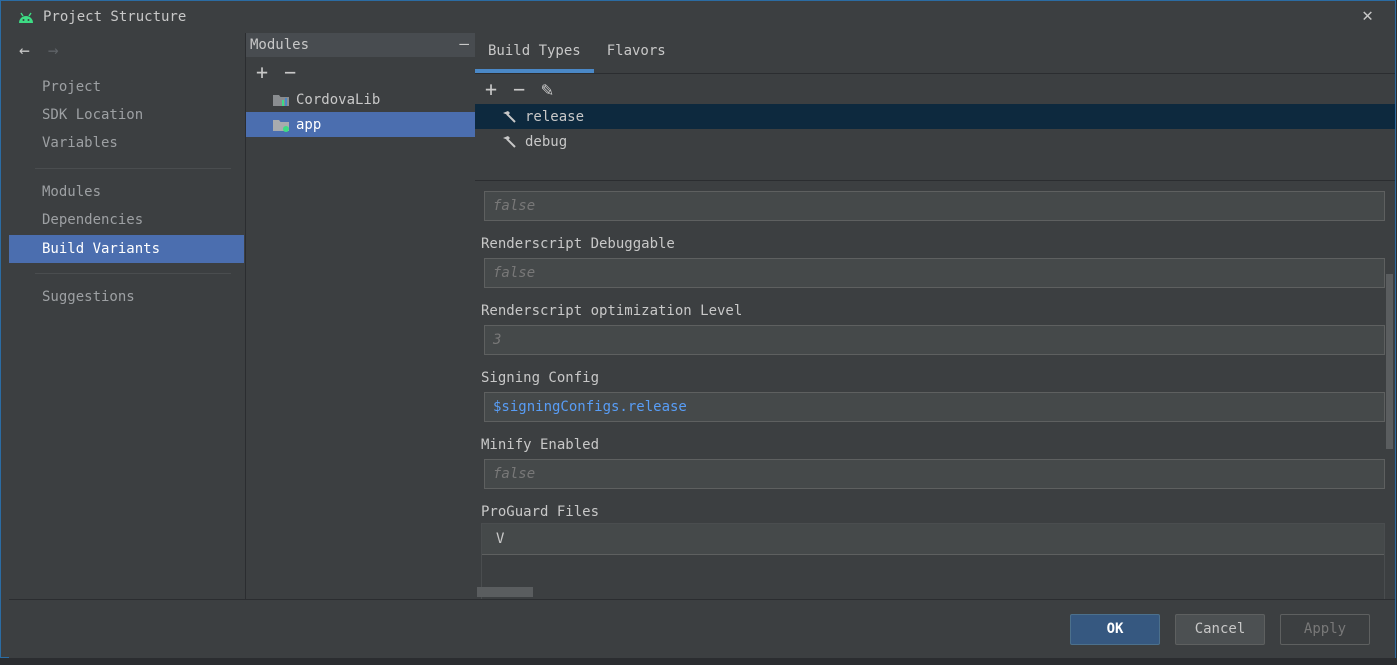 This screenshot has height=665, width=1397. I want to click on collapse-icon: —, so click(464, 44).